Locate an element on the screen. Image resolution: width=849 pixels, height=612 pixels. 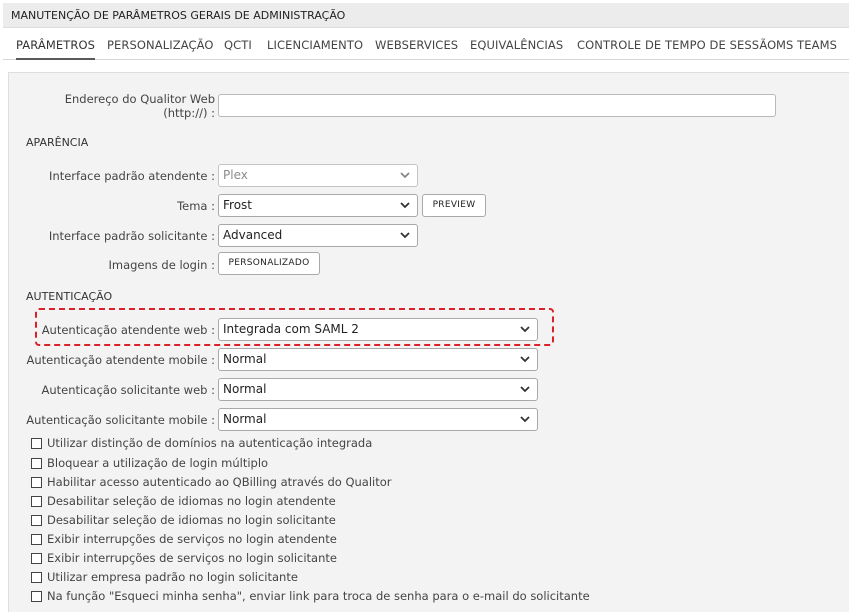
address-label: Endereço do Qualitor Web (http://) : is located at coordinates (140, 106).